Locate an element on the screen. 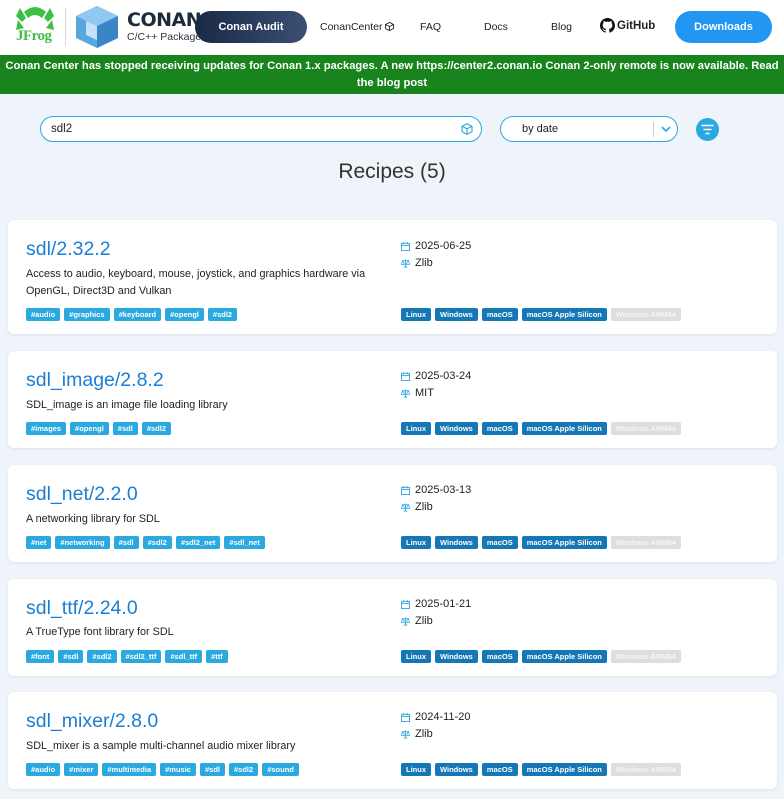 The width and height of the screenshot is (784, 799). recipe-date-value: 2025-06-25 is located at coordinates (443, 246).